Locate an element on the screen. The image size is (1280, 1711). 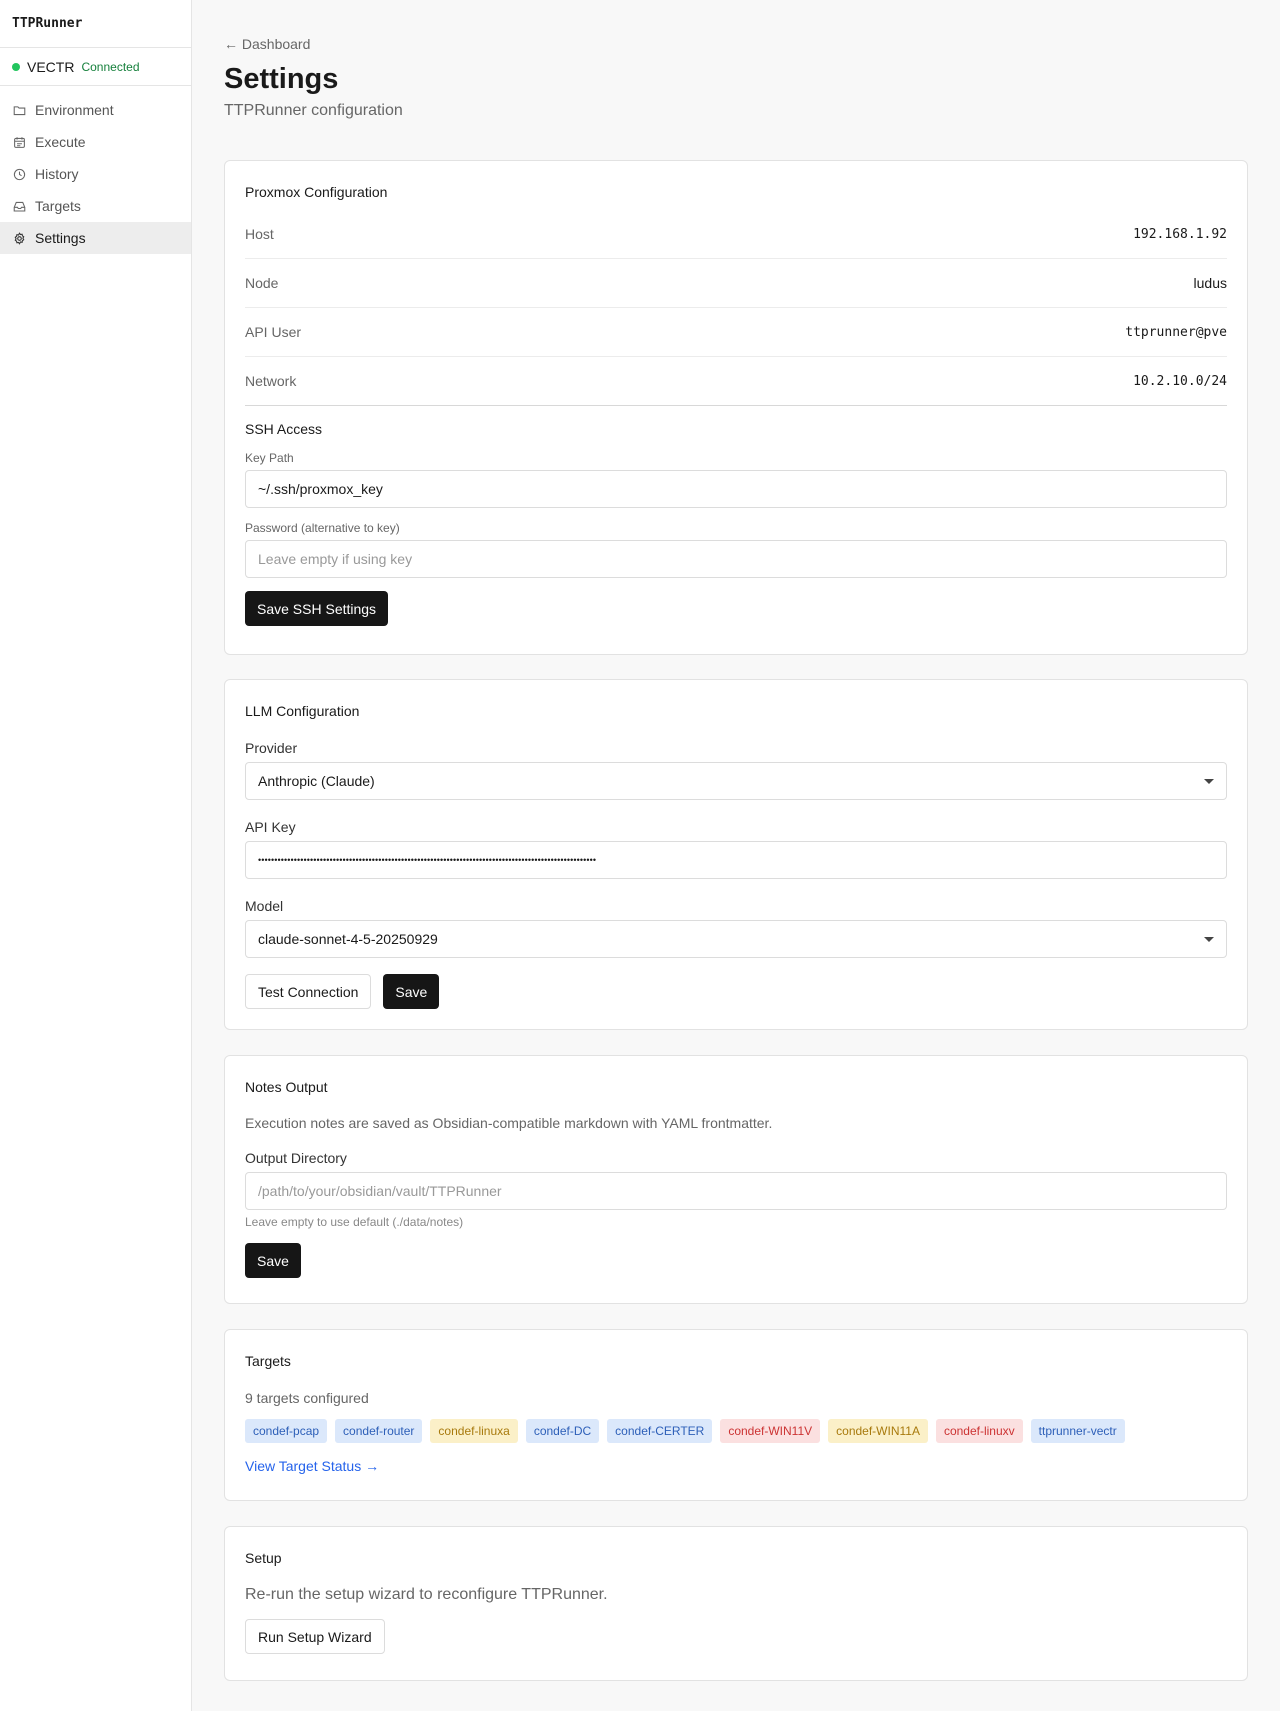
card-title: Notes Output is located at coordinates (286, 1087).